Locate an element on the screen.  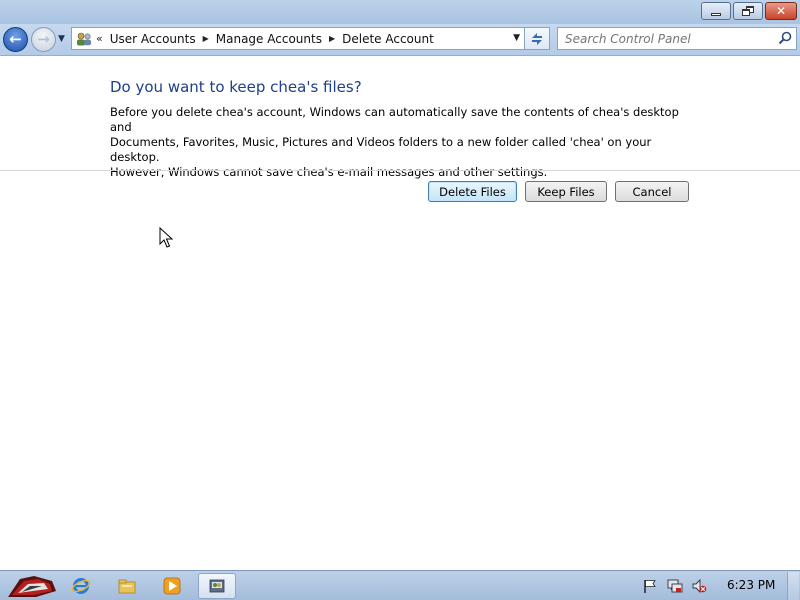
delete-files-button: Delete Files is located at coordinates (472, 191).